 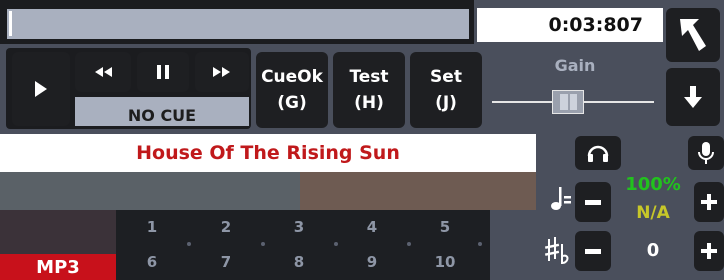 What do you see at coordinates (445, 227) in the screenshot?
I see `hotcue-5: 5` at bounding box center [445, 227].